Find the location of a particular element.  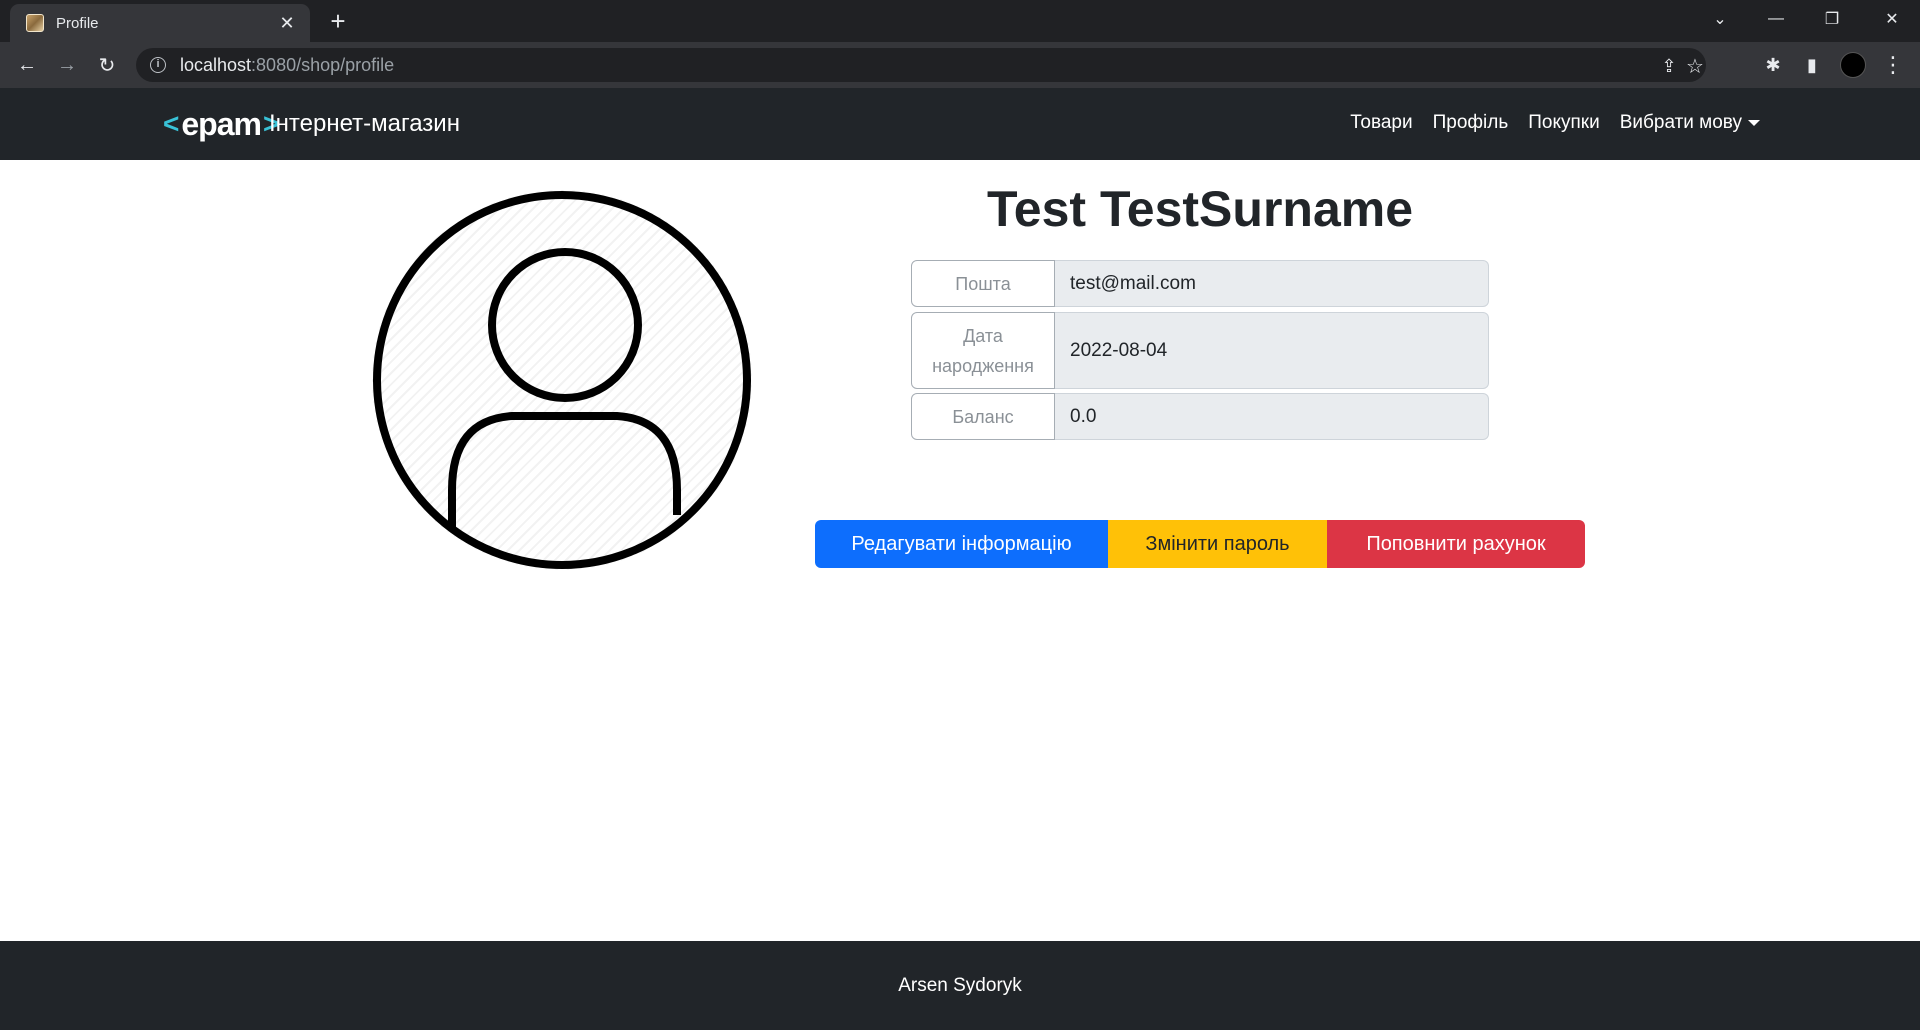

new-tab-button: + is located at coordinates (338, 22).